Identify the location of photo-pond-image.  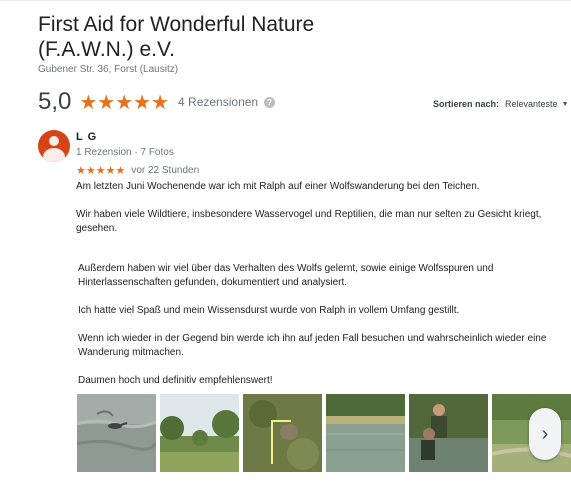
(365, 433).